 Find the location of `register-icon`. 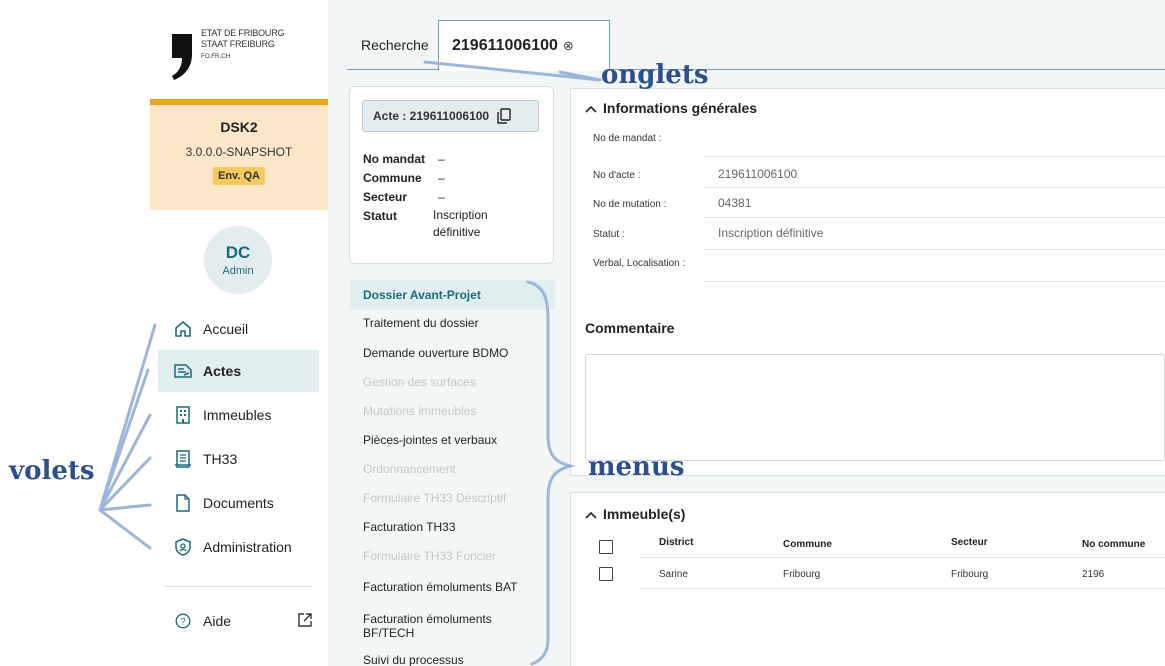

register-icon is located at coordinates (183, 459).